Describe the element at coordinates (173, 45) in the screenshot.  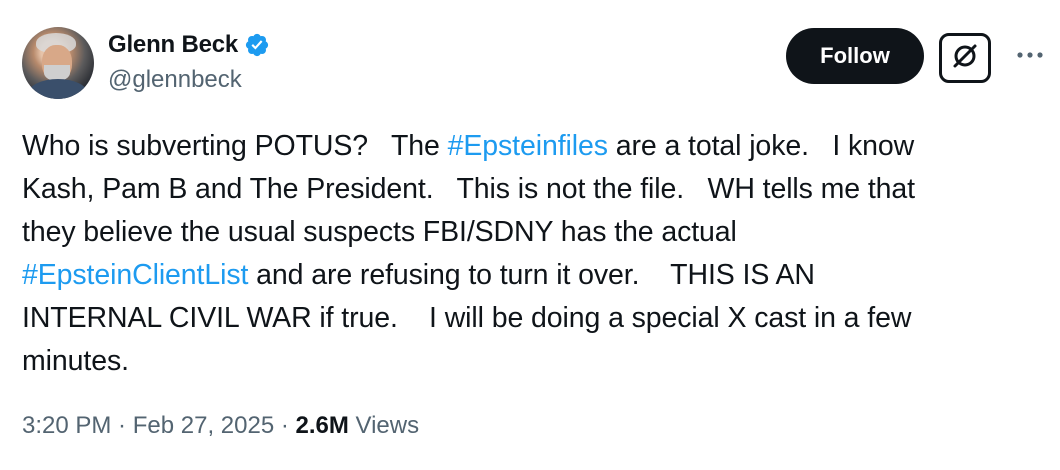
I see `author-display-name: Glenn Beck` at that location.